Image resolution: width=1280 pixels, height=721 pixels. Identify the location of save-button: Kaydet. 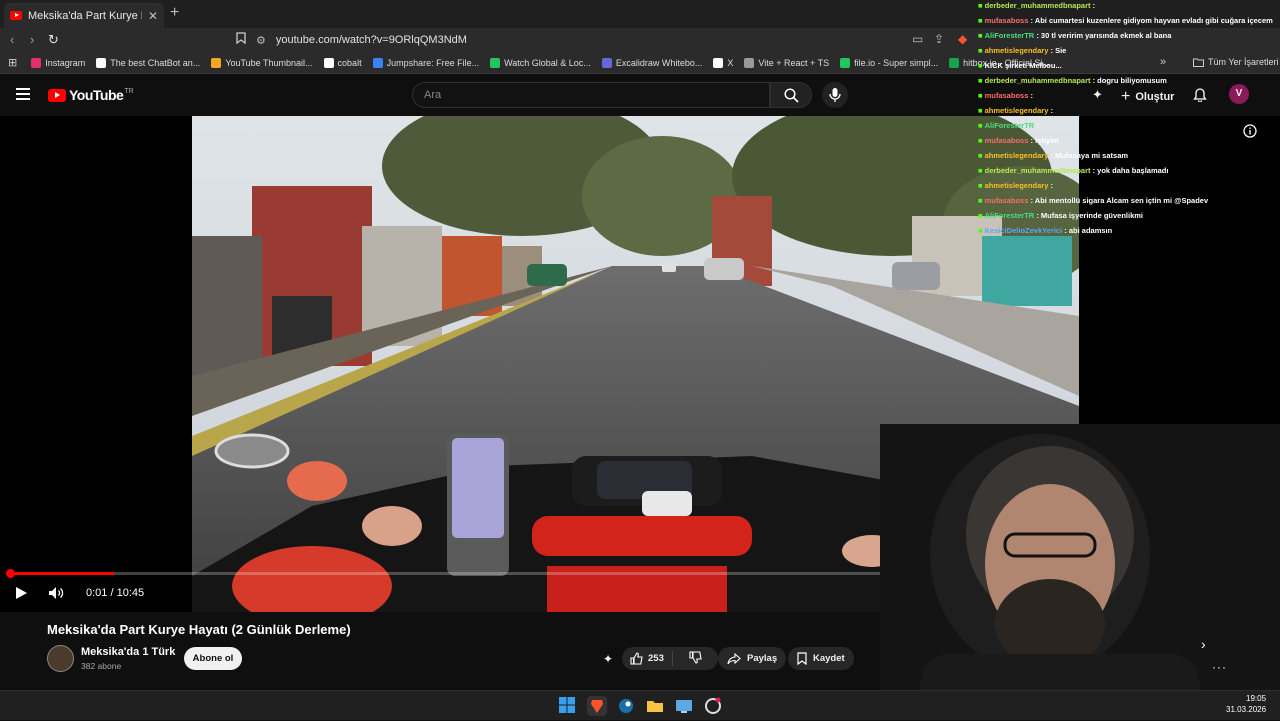
(821, 658).